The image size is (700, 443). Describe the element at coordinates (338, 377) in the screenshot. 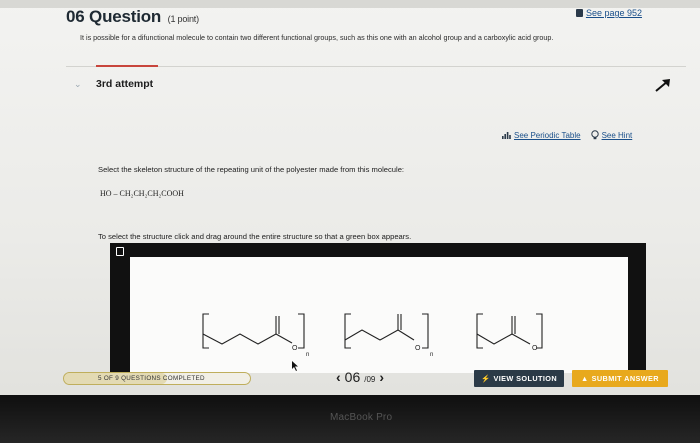

I see `prev-question-button: ‹` at that location.